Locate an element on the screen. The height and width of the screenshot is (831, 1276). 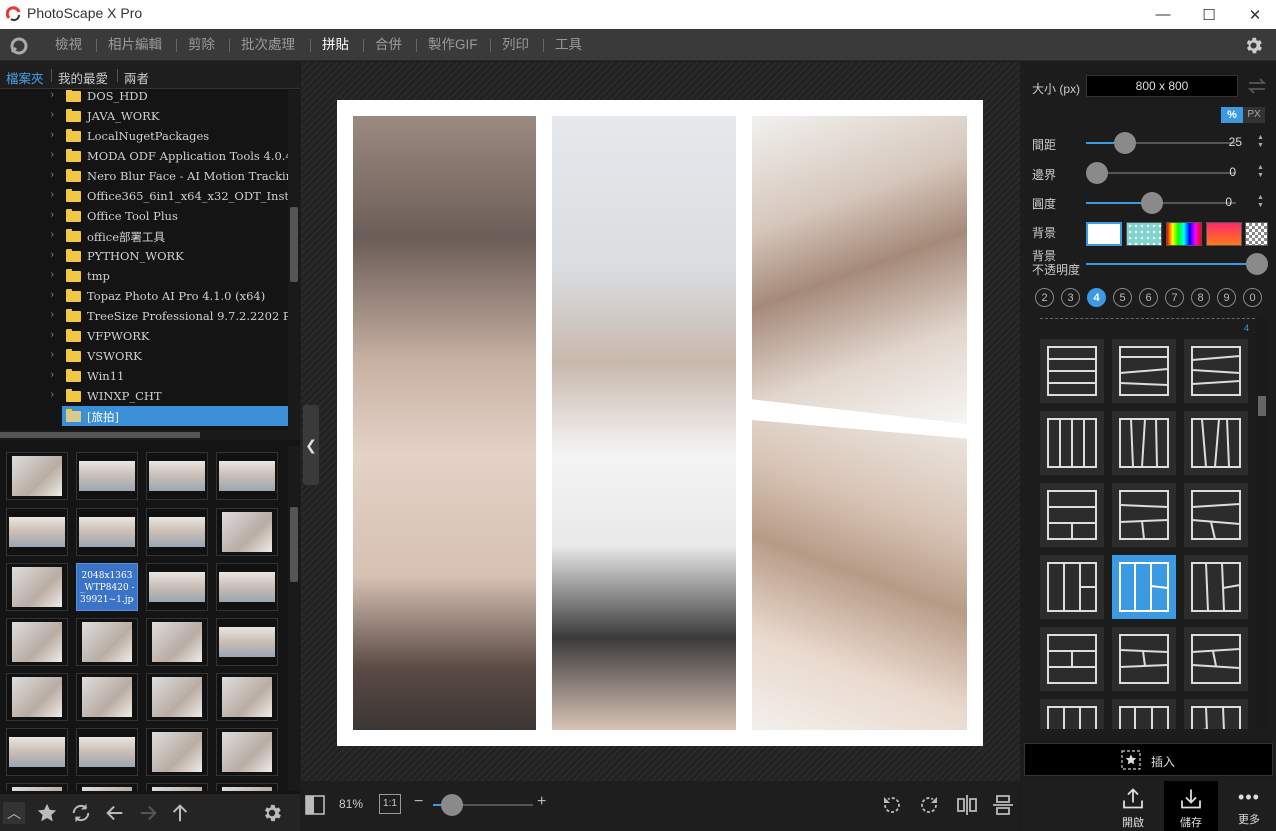
home-logo-icon is located at coordinates (19, 46).